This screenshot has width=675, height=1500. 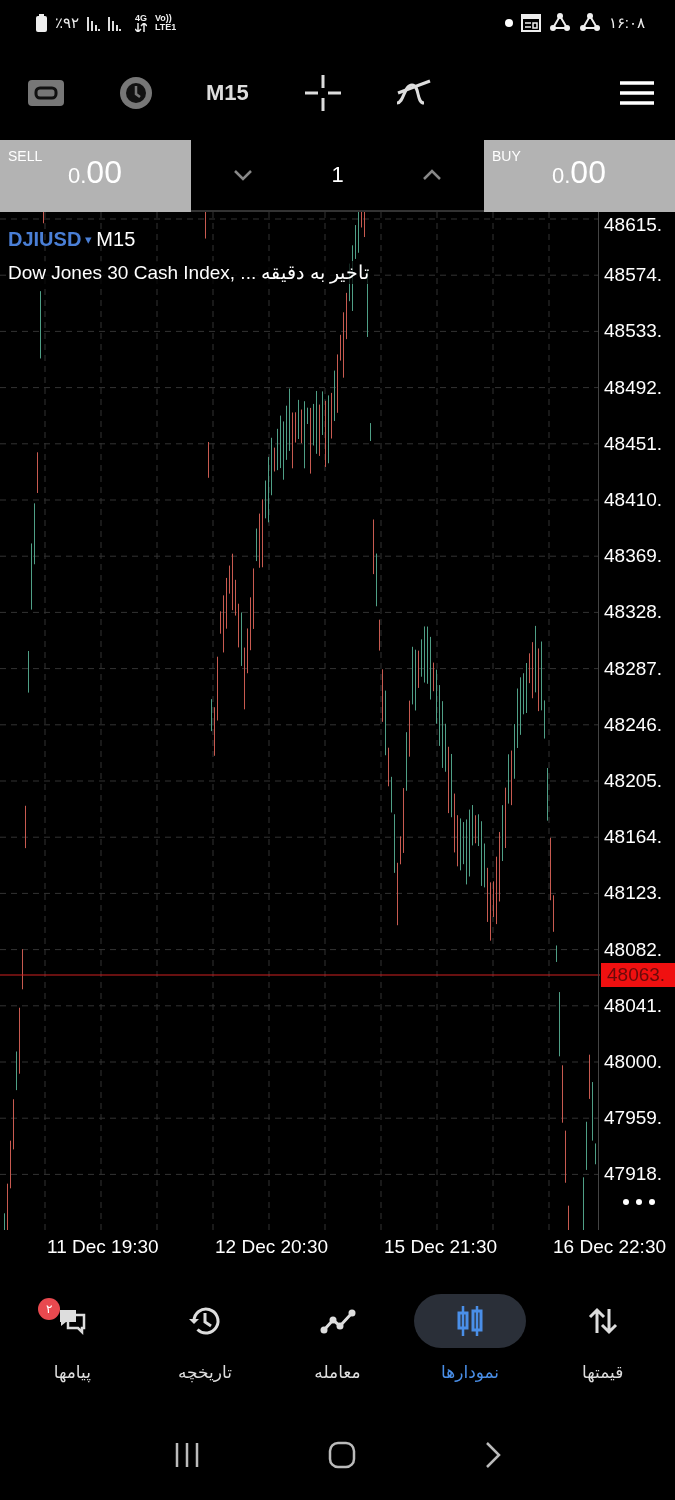 I want to click on price-label: 48615., so click(x=633, y=225).